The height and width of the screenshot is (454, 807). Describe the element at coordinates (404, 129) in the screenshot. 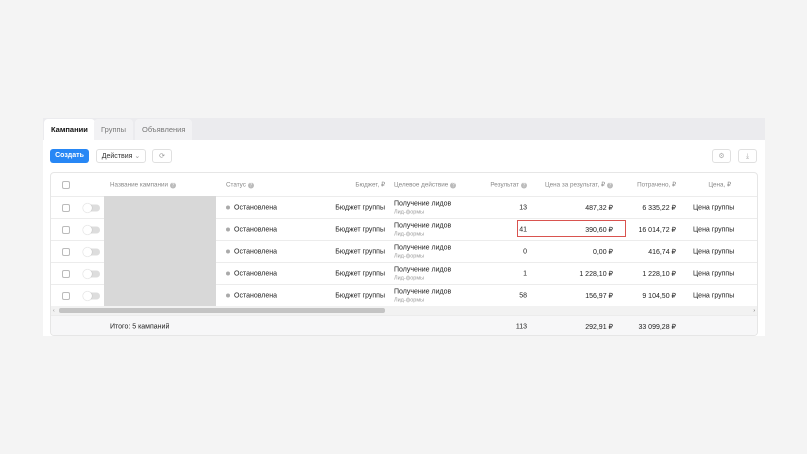

I see `tab-bar: Кампании Группы Объявления` at that location.